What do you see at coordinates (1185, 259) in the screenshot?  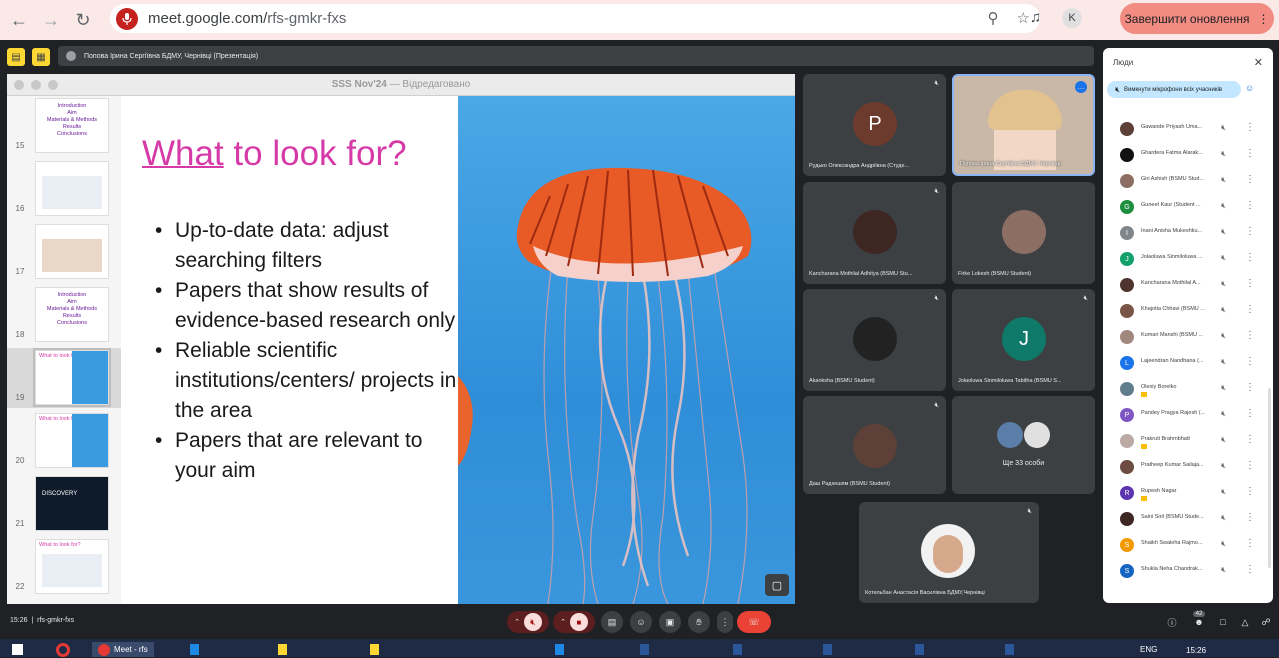 I see `participant-list-item: J Jolaoluwa Sinmiloluwa ... 🔇︎ ⋮` at bounding box center [1185, 259].